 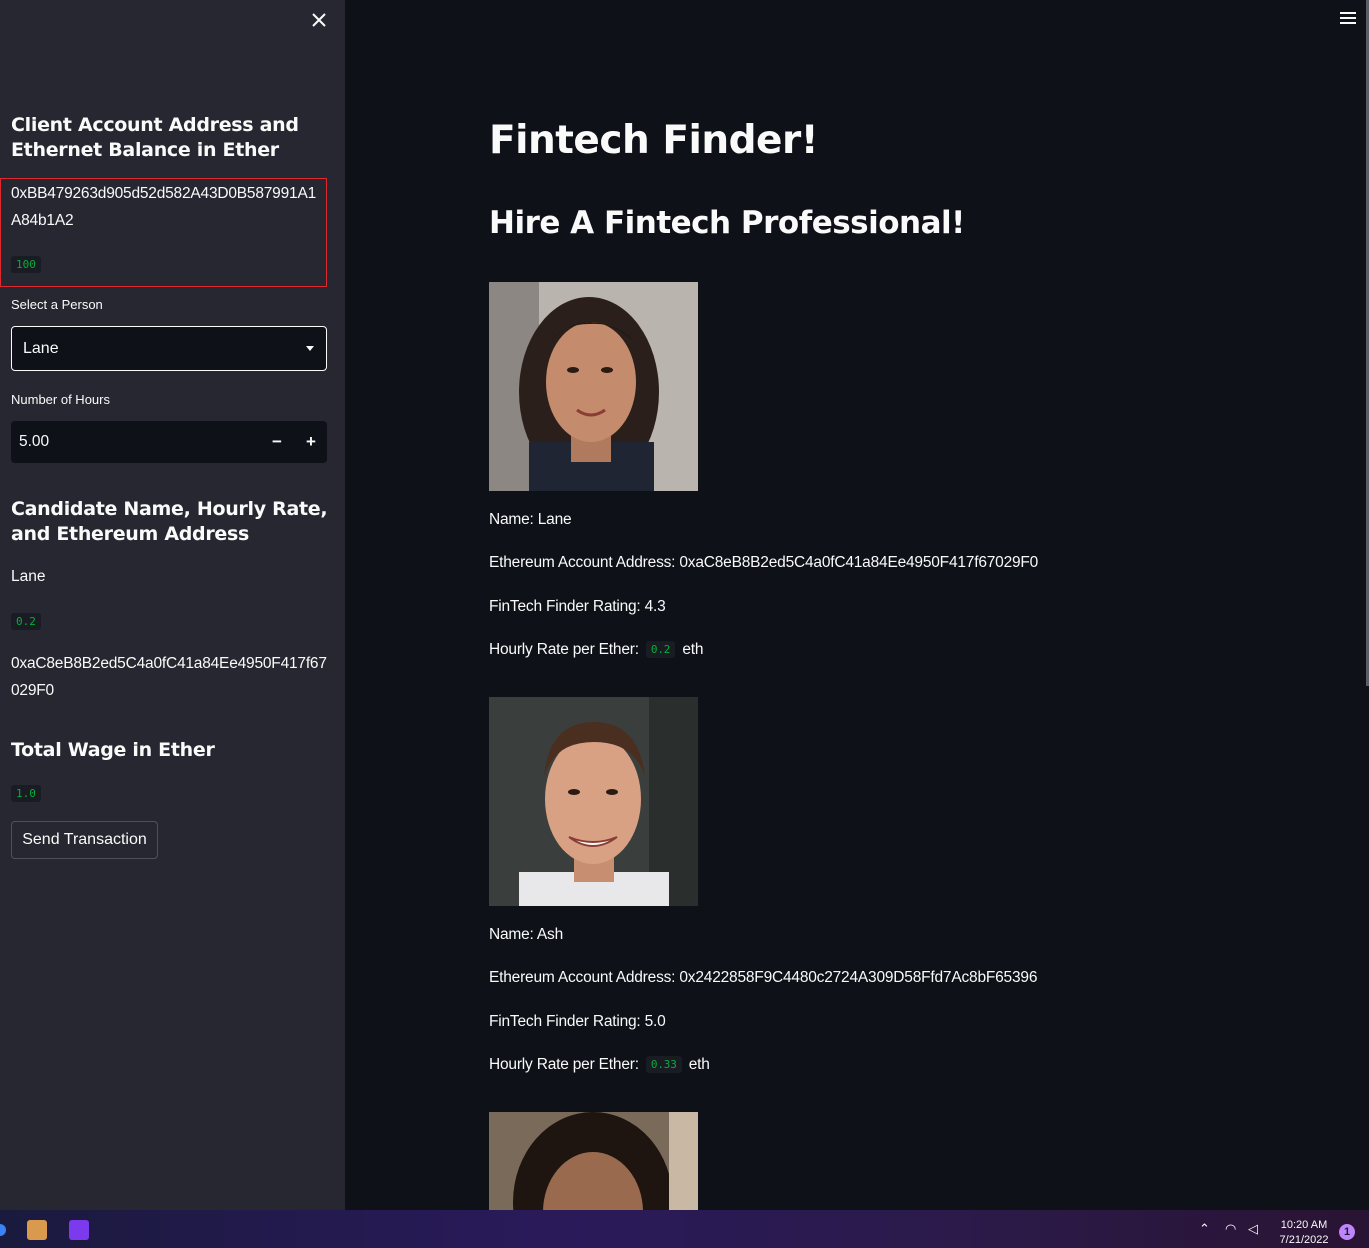 I want to click on send-transaction-button: Send Transaction, so click(x=84, y=840).